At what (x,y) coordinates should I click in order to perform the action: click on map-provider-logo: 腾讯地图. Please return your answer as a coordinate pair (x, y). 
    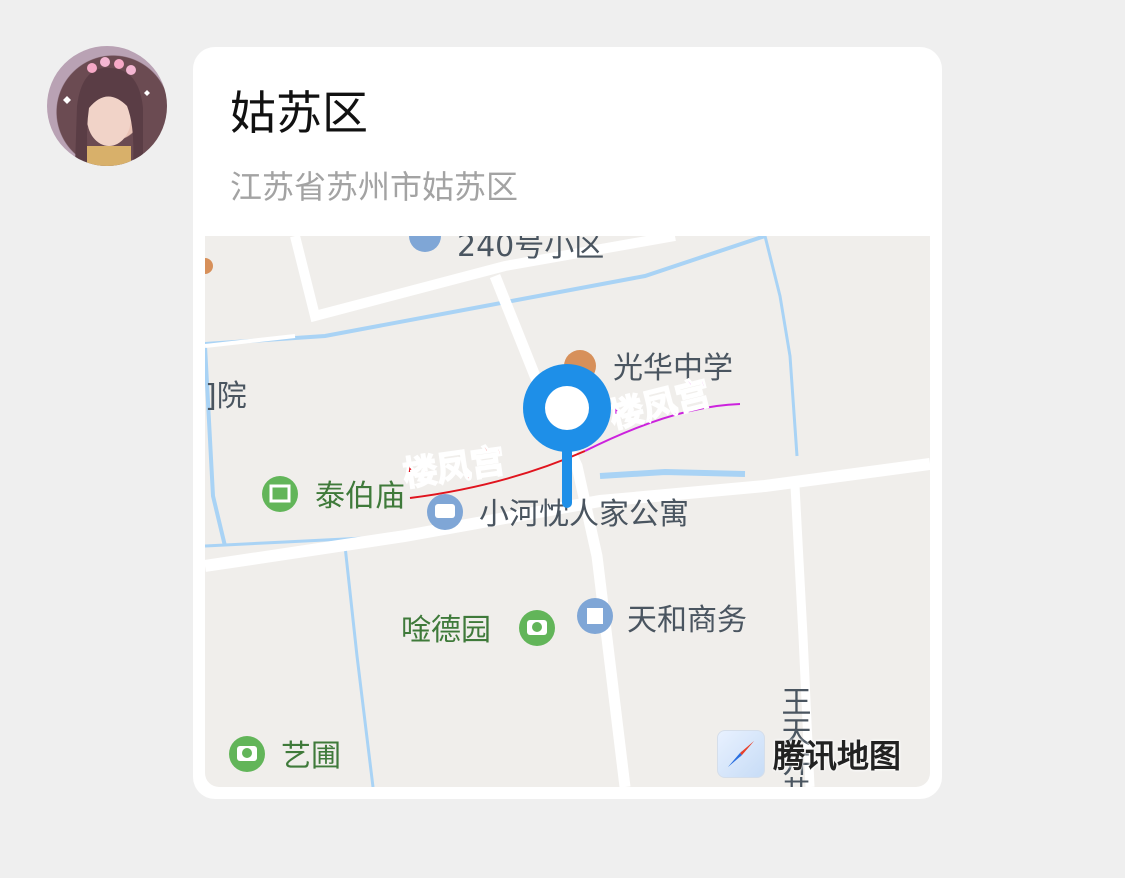
    Looking at the image, I should click on (809, 754).